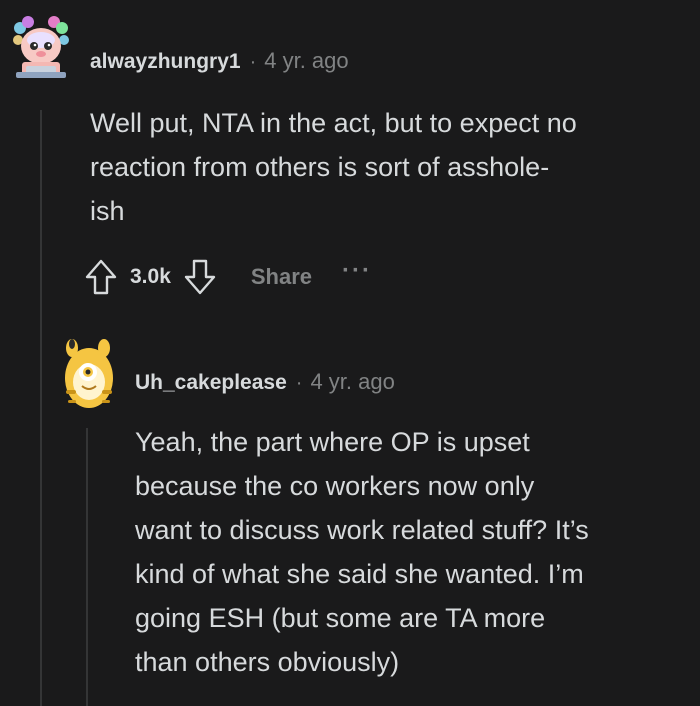 The height and width of the screenshot is (706, 700). I want to click on comment-line: Yeah, the part where OP is upset, so click(332, 442).